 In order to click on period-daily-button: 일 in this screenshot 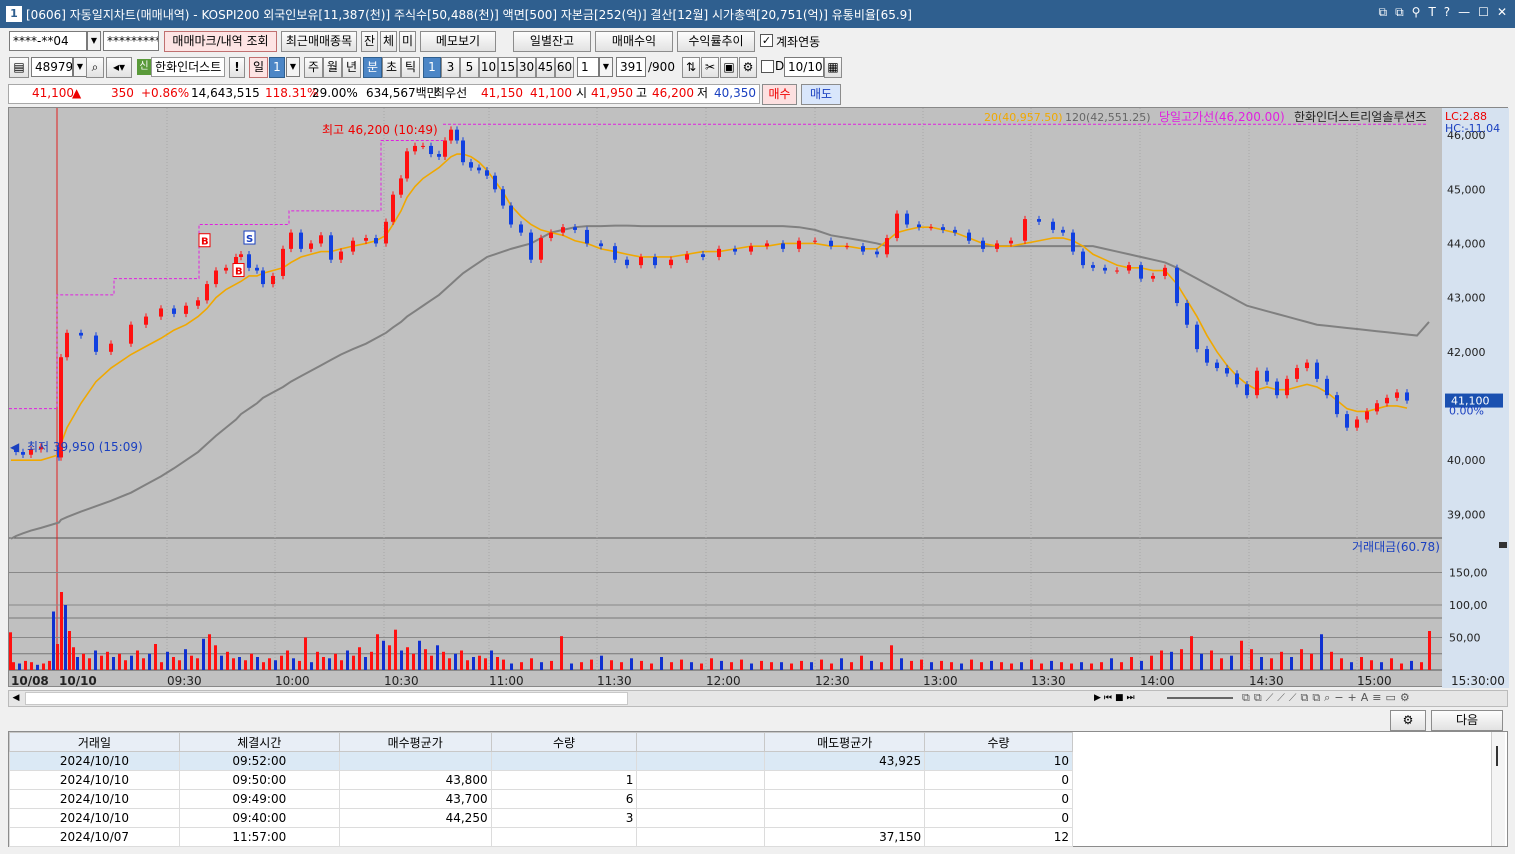, I will do `click(258, 67)`.